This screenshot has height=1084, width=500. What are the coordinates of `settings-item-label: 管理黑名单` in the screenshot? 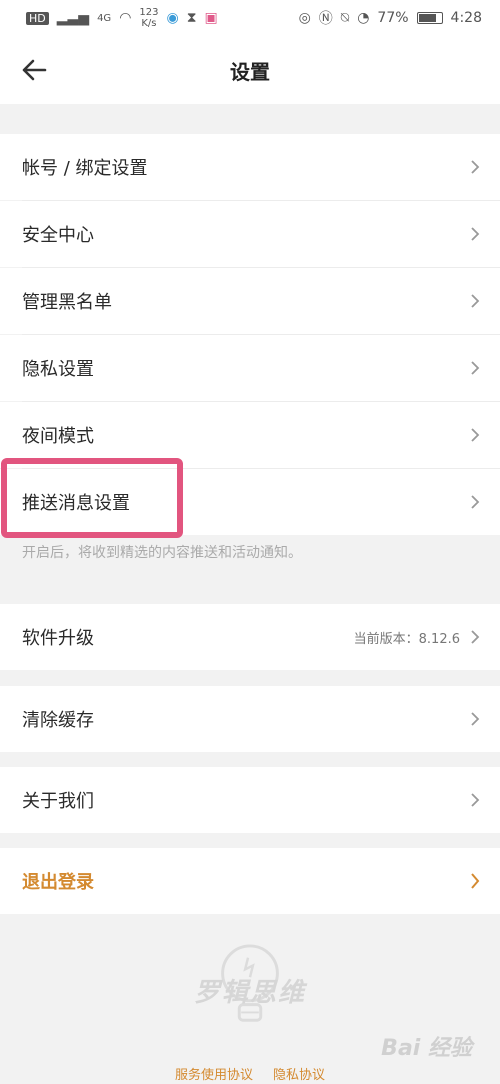 It's located at (67, 302).